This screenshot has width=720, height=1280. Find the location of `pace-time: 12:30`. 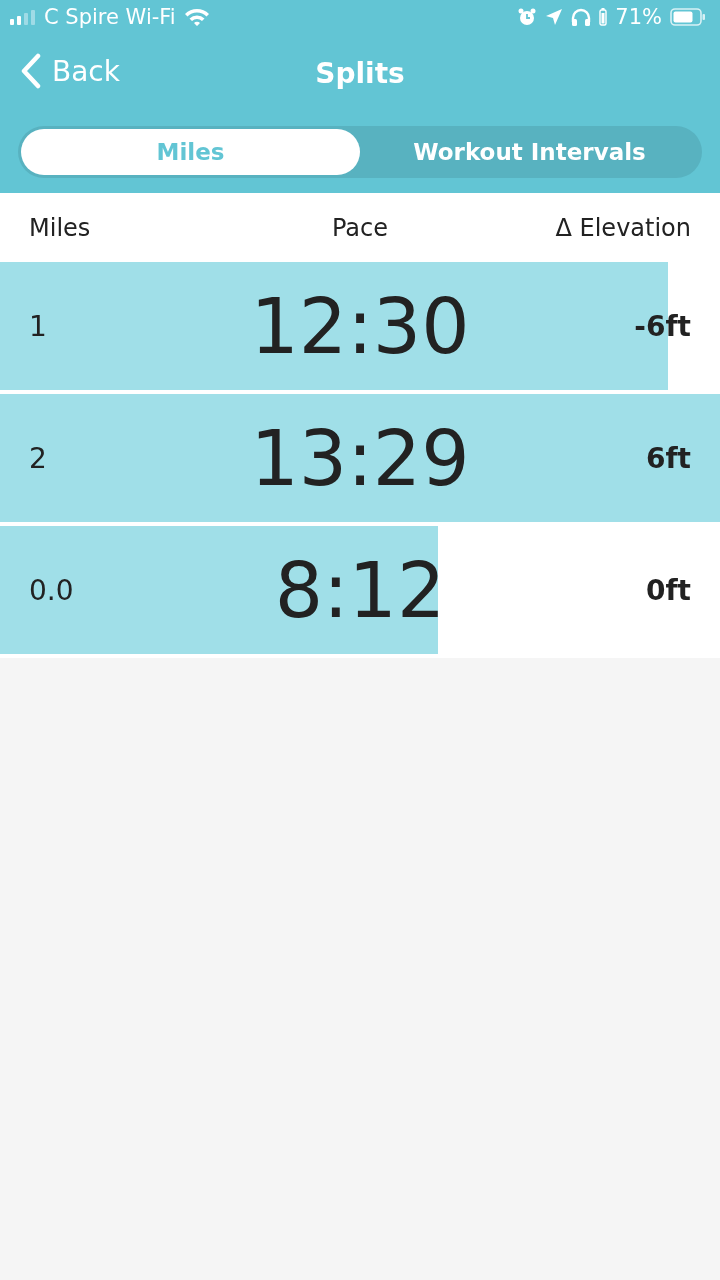

pace-time: 12:30 is located at coordinates (360, 326).